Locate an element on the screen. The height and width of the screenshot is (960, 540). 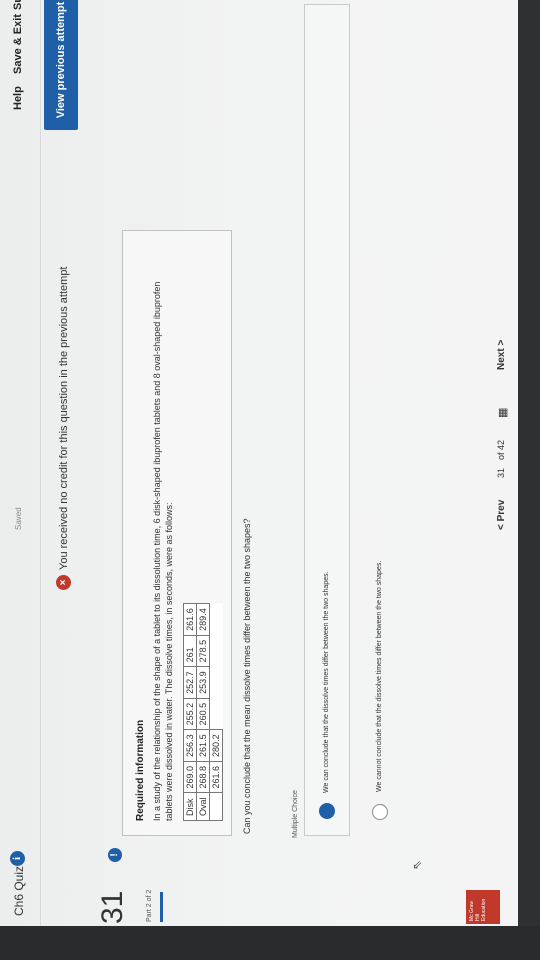
mcgraw-hill-logo: Mc Graw Hill Education is located at coordinates (483, 907).